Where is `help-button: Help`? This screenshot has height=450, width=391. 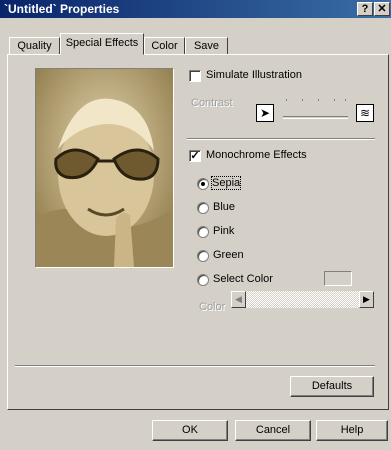
help-button: Help is located at coordinates (352, 430).